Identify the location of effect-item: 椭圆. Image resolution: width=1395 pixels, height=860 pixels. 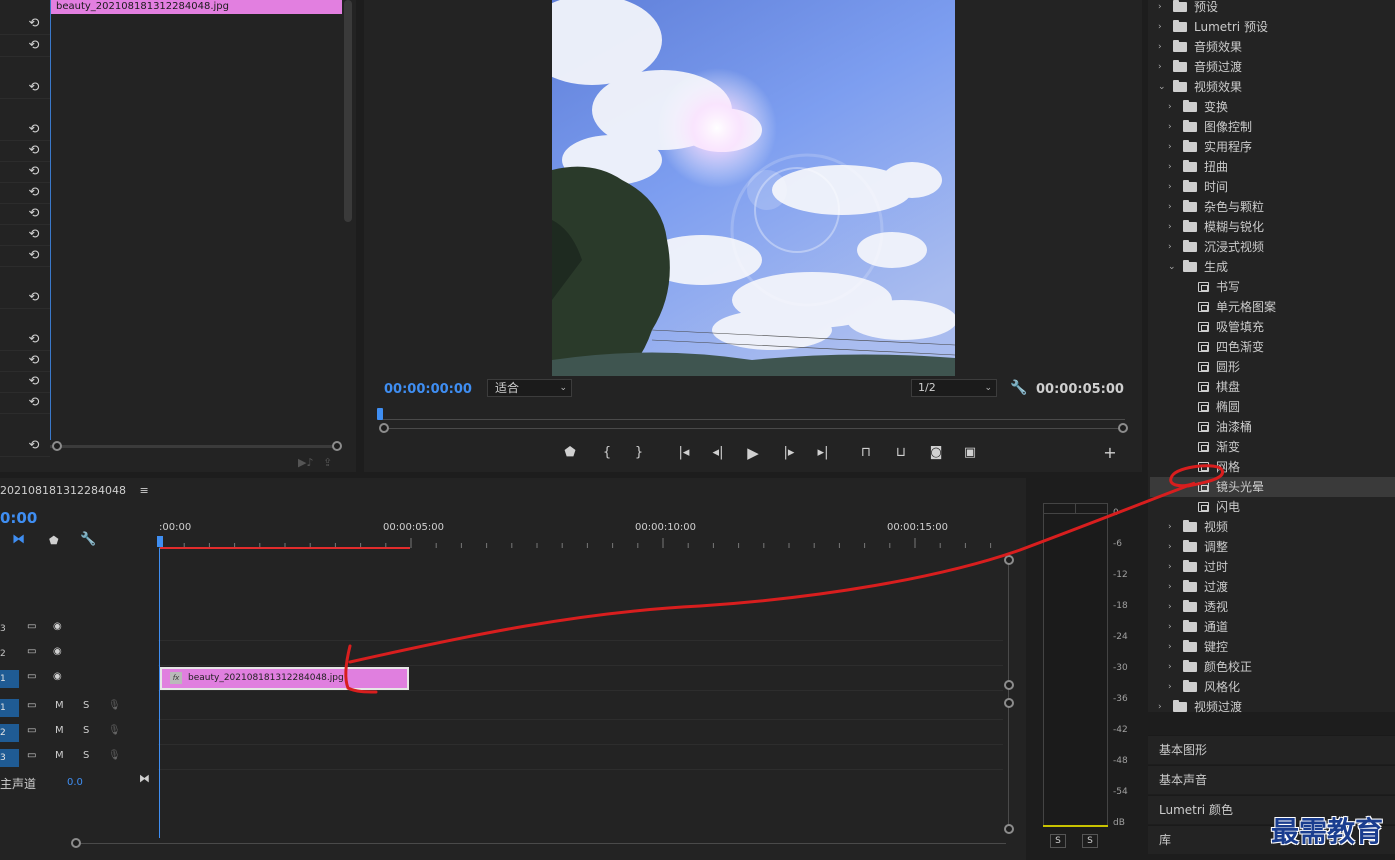
(1272, 407).